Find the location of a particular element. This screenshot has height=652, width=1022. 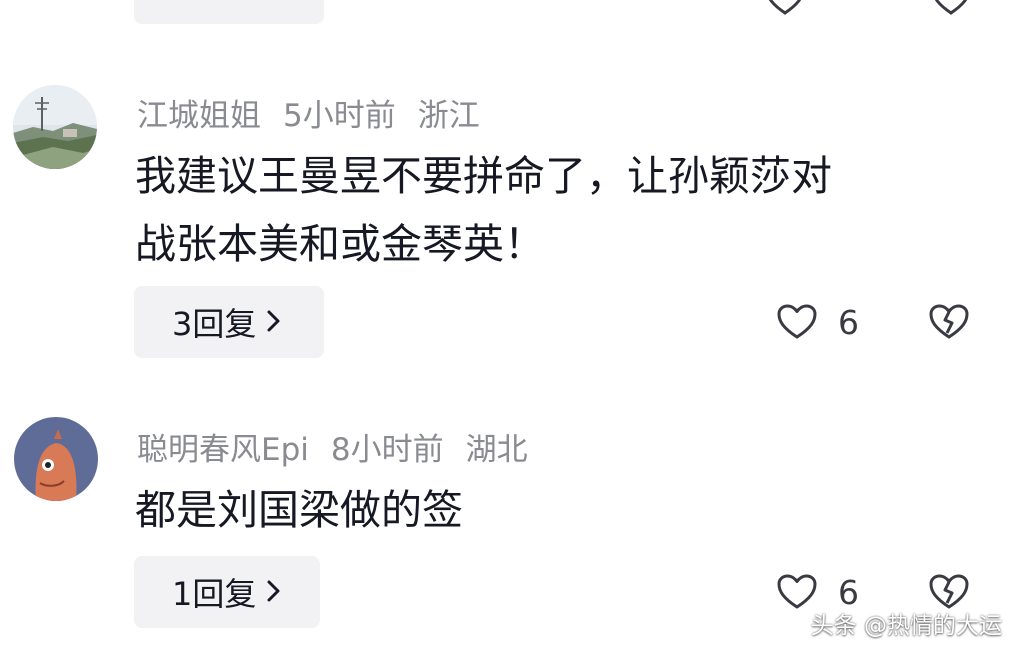

comment-meta: 聪明春风Epi 8小时前 湖北 is located at coordinates (343, 446).